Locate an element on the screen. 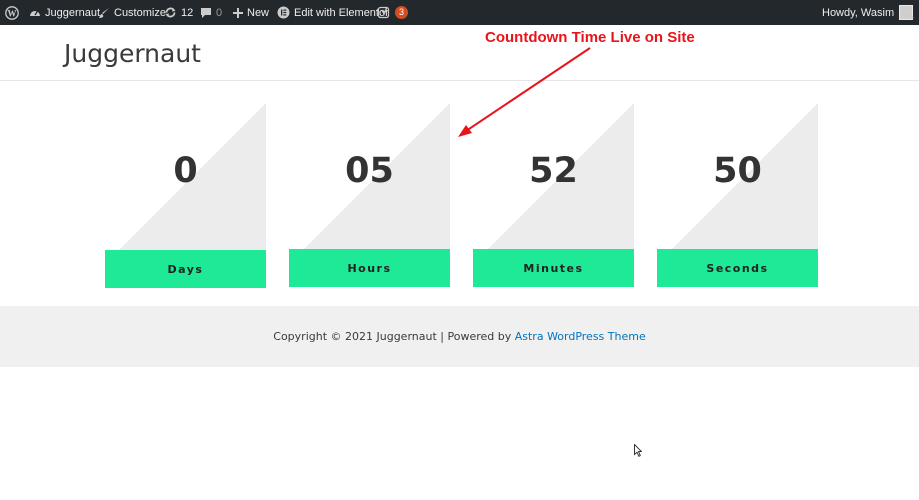 This screenshot has height=500, width=919. brush-icon is located at coordinates (104, 12).